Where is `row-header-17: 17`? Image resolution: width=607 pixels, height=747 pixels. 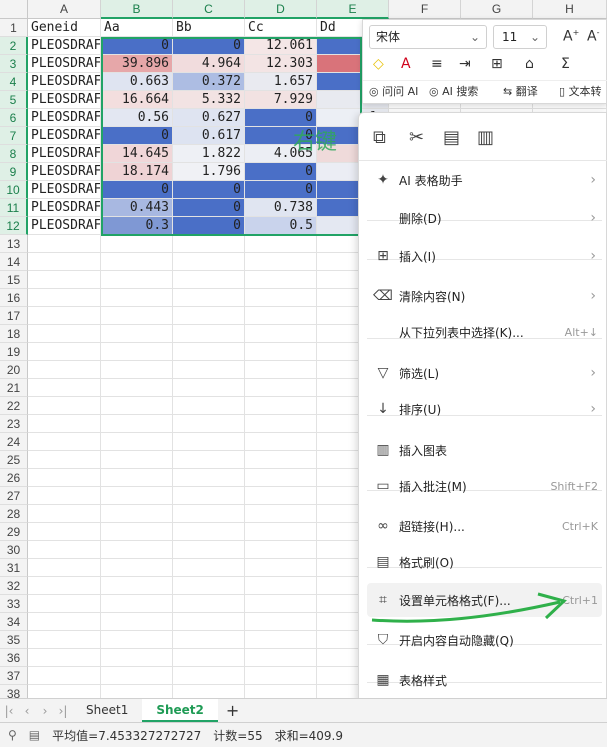 row-header-17: 17 is located at coordinates (14, 316).